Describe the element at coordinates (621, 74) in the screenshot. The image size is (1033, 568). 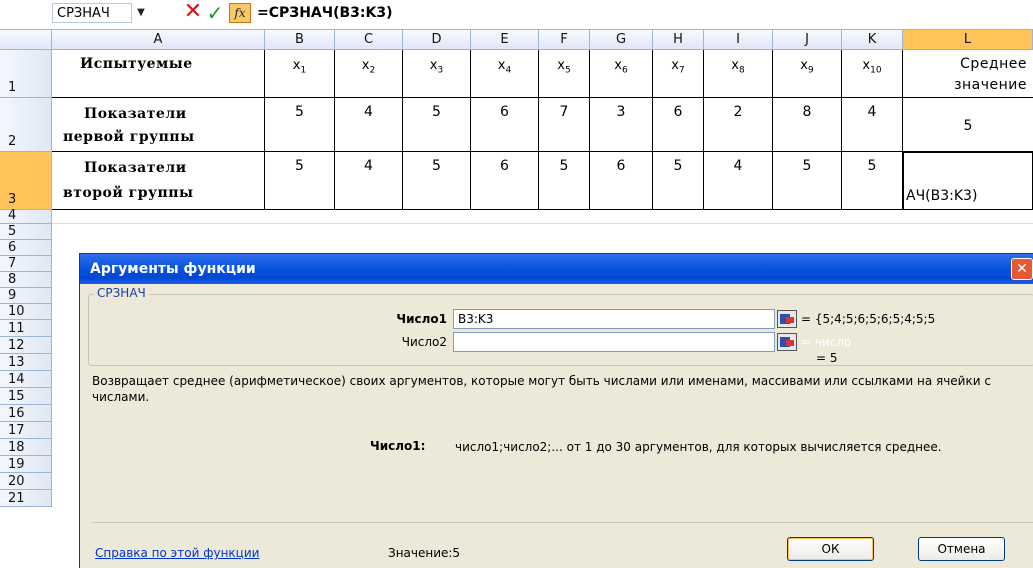
I see `cell-g1: x6` at that location.